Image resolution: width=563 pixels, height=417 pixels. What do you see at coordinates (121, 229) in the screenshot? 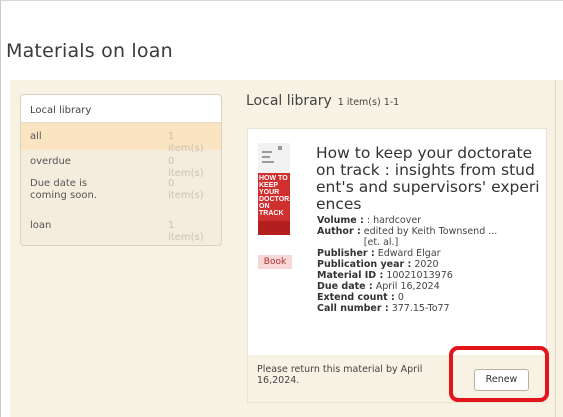
I see `filter-item-loan: loan 1 item(s)` at bounding box center [121, 229].